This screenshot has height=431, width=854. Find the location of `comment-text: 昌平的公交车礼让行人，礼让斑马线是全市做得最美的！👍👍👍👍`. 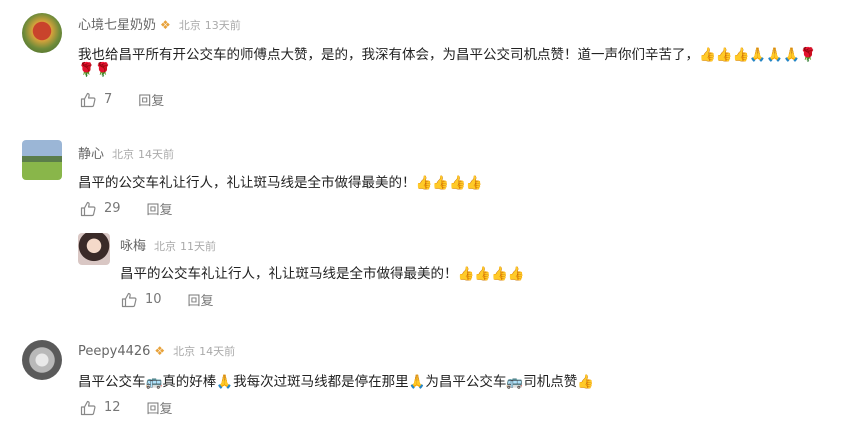

comment-text: 昌平的公交车礼让行人，礼让斑马线是全市做得最美的！👍👍👍👍 is located at coordinates (280, 183).